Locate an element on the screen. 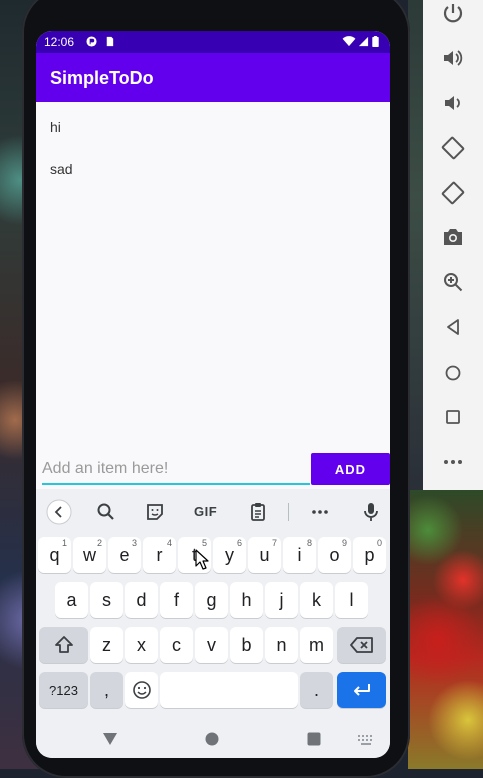 This screenshot has width=483, height=778. battery-icon is located at coordinates (375, 41).